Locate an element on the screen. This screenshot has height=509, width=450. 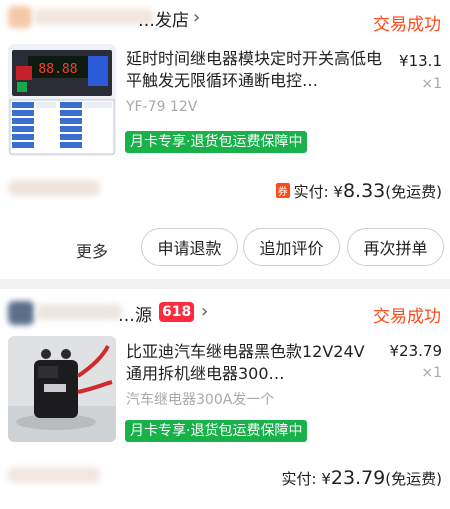
card-divider is located at coordinates (225, 284).